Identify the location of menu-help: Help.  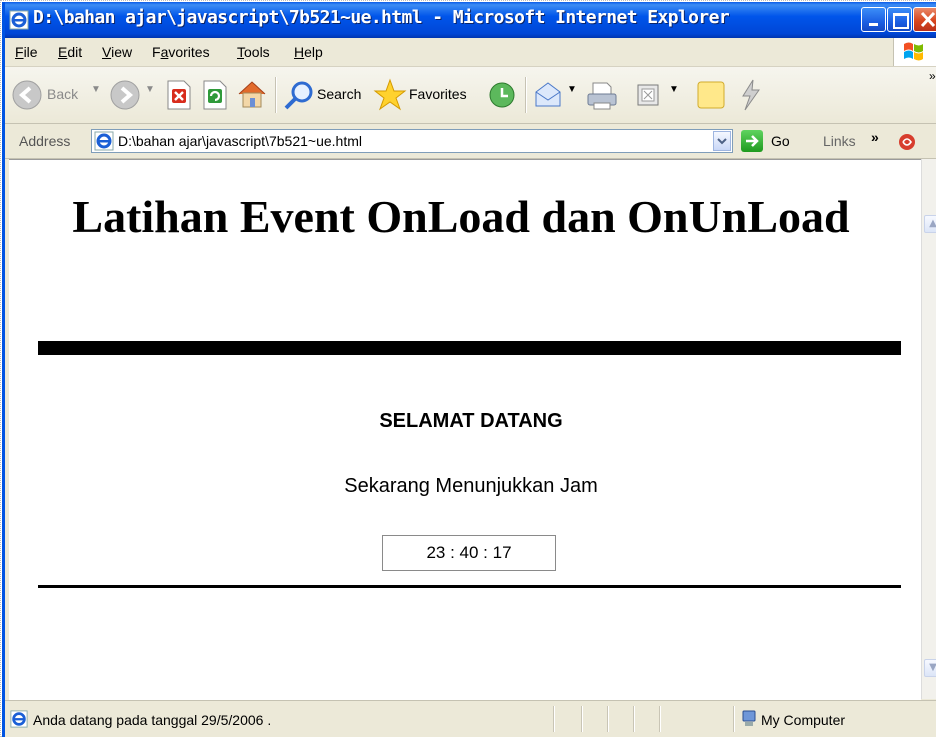
(308, 52).